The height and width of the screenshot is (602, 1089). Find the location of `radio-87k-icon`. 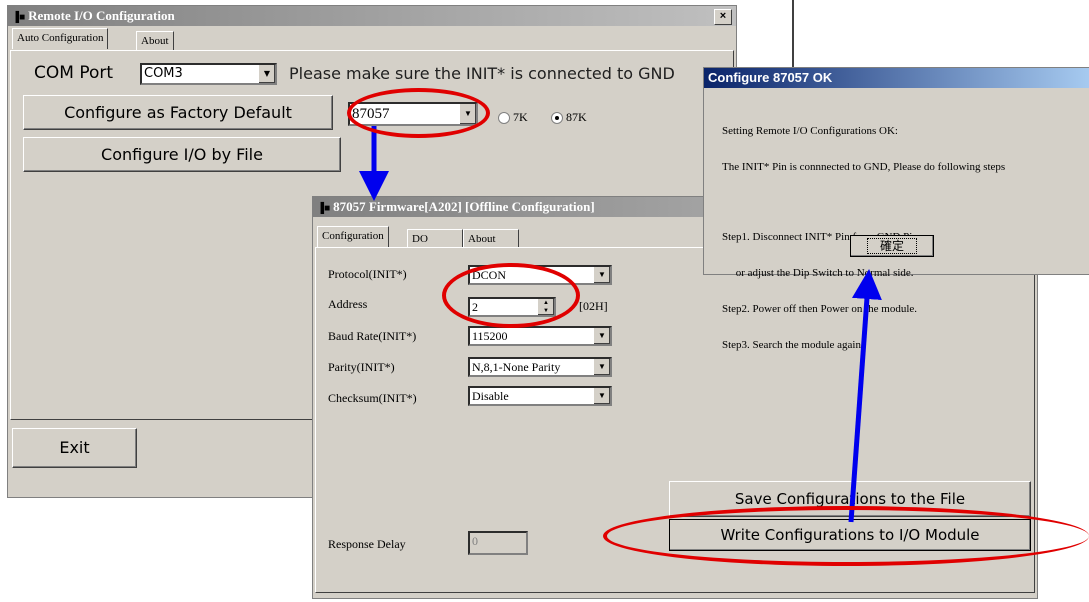

radio-87k-icon is located at coordinates (557, 118).